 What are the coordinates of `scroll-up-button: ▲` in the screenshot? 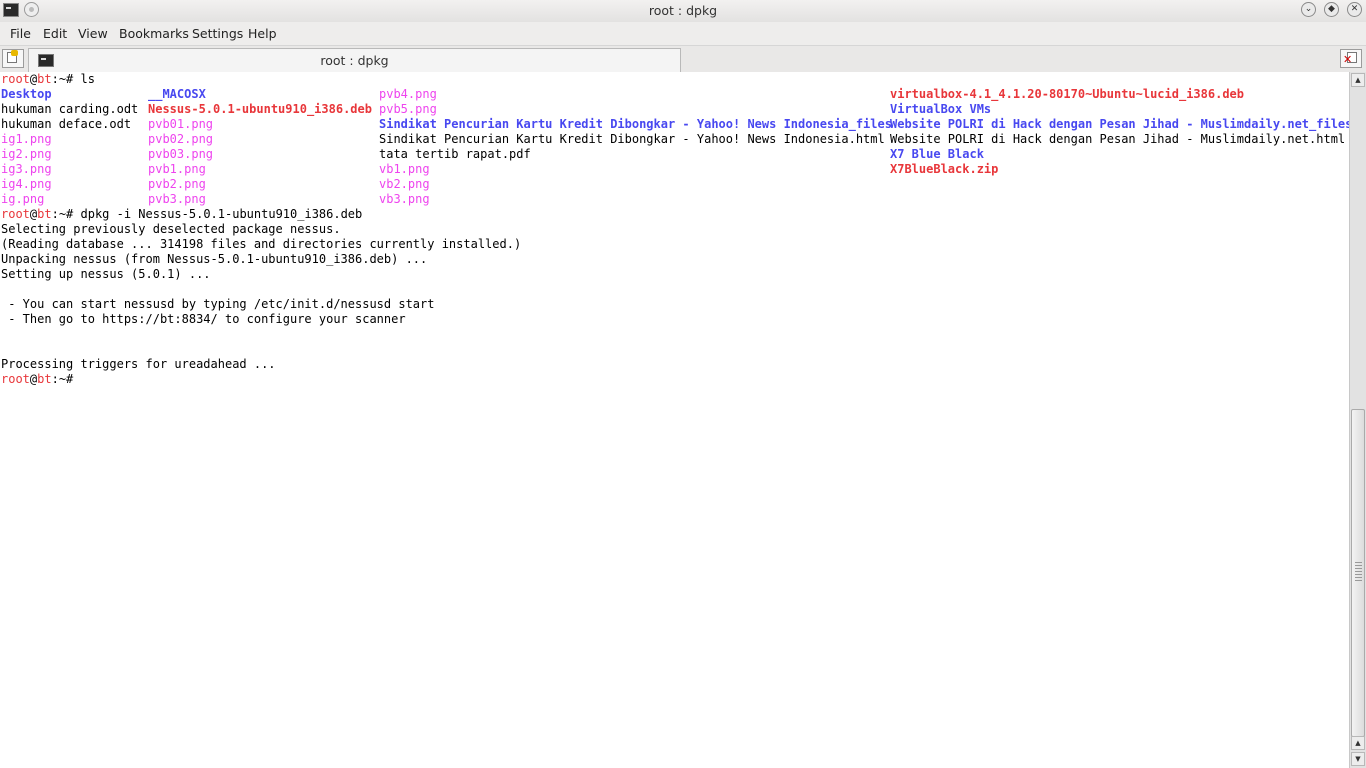 It's located at (1358, 80).